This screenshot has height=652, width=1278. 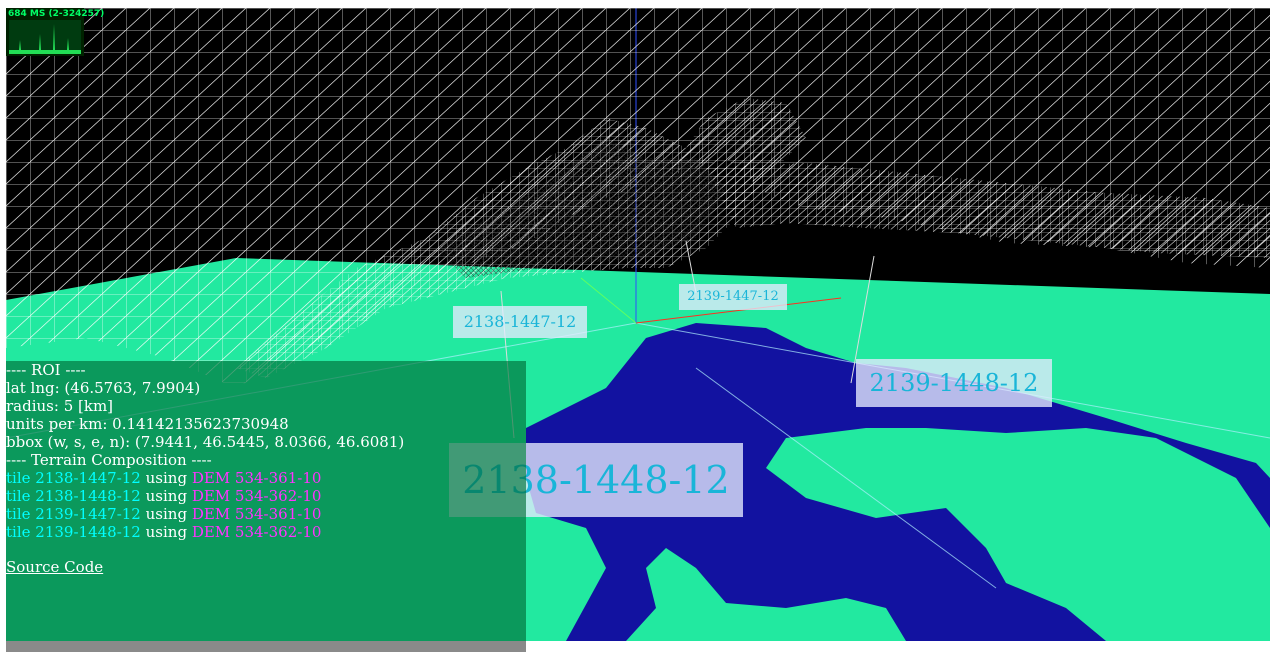 I want to click on roi-units-per-km: units per km: 0.14142135623730948, so click(x=147, y=424).